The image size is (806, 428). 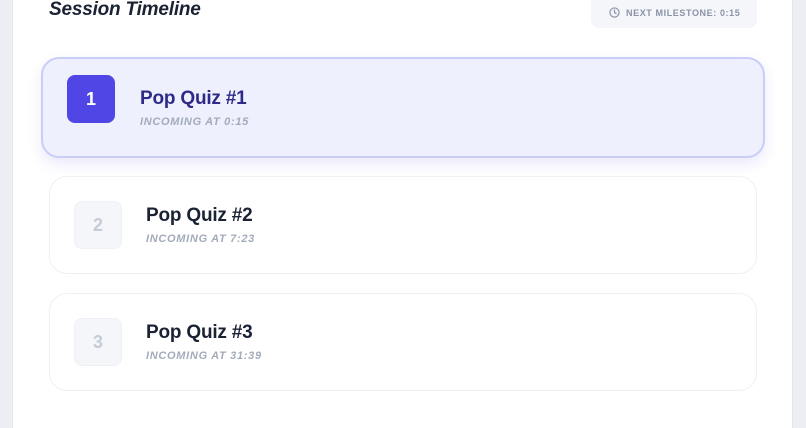 I want to click on clock-icon, so click(x=614, y=12).